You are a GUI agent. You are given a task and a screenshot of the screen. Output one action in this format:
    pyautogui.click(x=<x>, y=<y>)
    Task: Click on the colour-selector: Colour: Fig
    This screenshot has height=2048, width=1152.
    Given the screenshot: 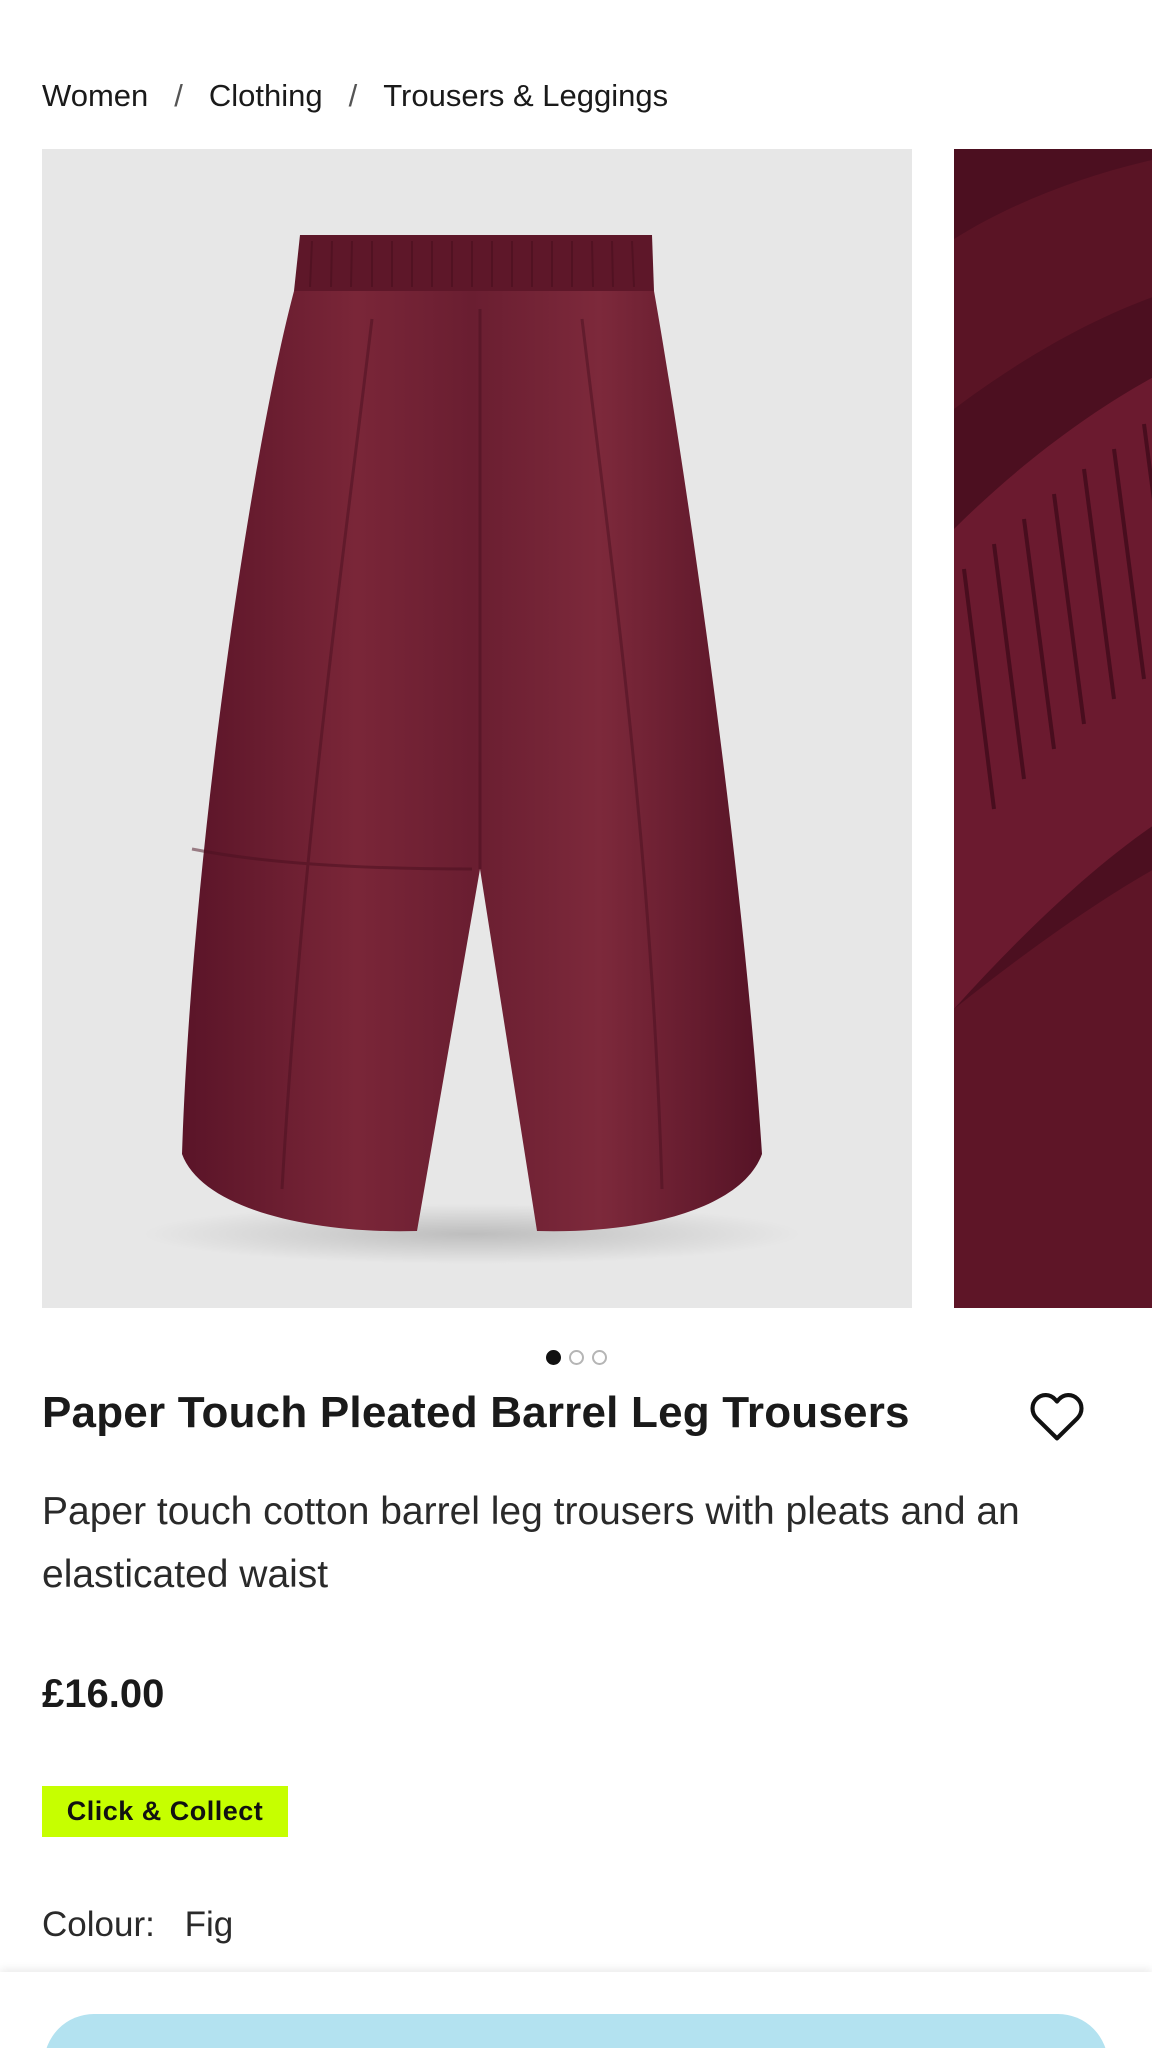 What is the action you would take?
    pyautogui.click(x=137, y=1925)
    